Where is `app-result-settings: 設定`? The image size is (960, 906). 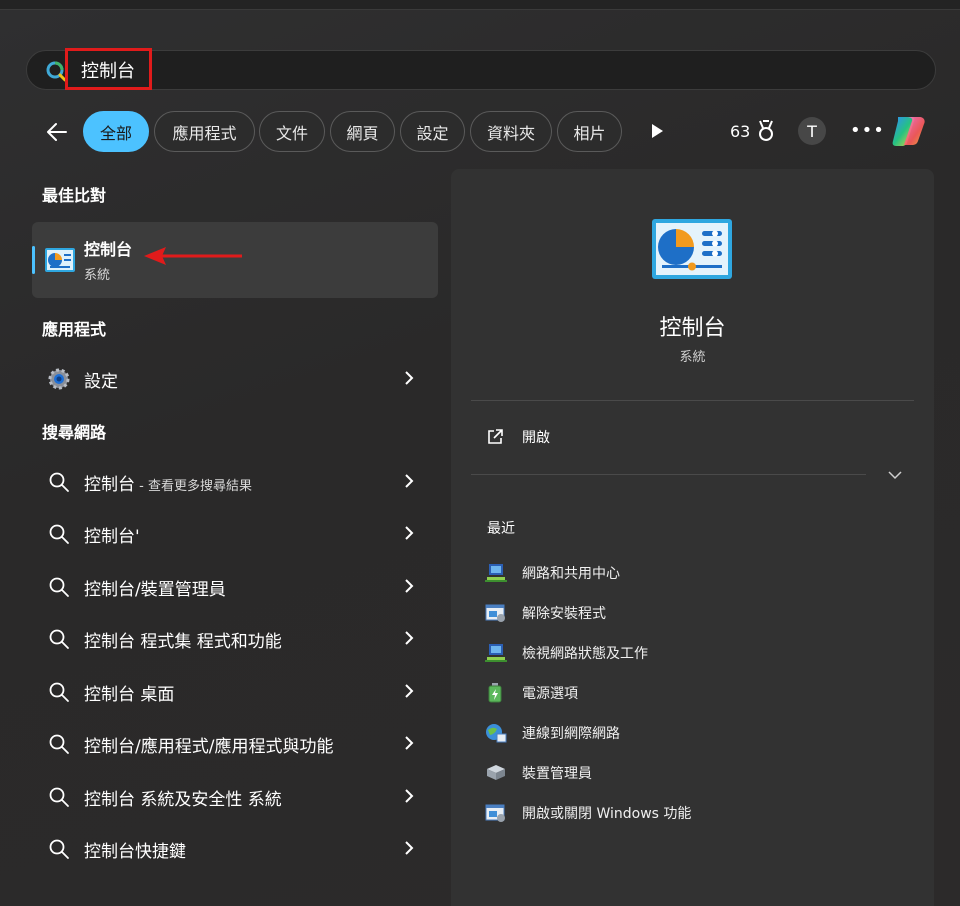
app-result-settings: 設定 is located at coordinates (235, 378).